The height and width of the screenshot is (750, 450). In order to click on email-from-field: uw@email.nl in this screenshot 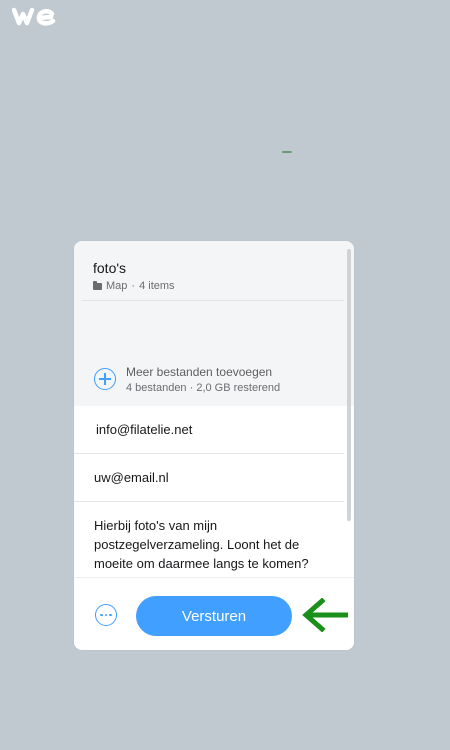, I will do `click(209, 478)`.